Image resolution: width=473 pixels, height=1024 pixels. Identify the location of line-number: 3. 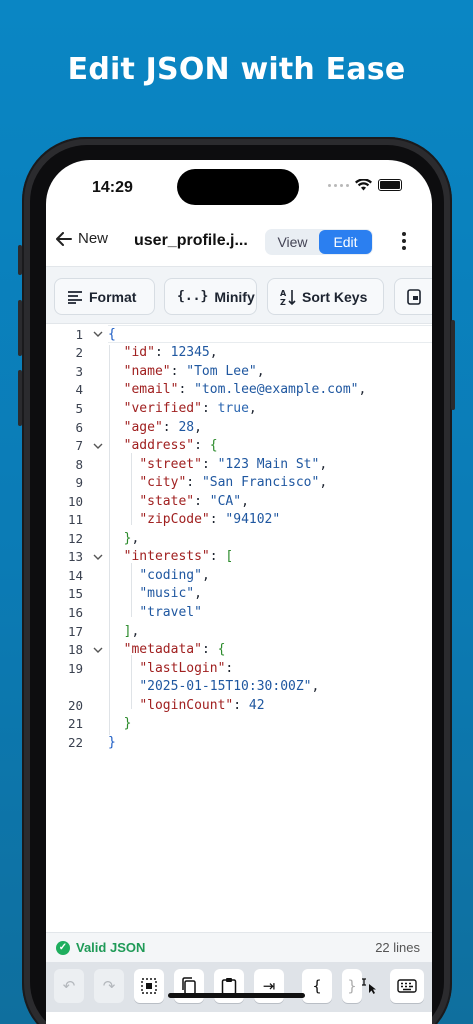
(79, 371).